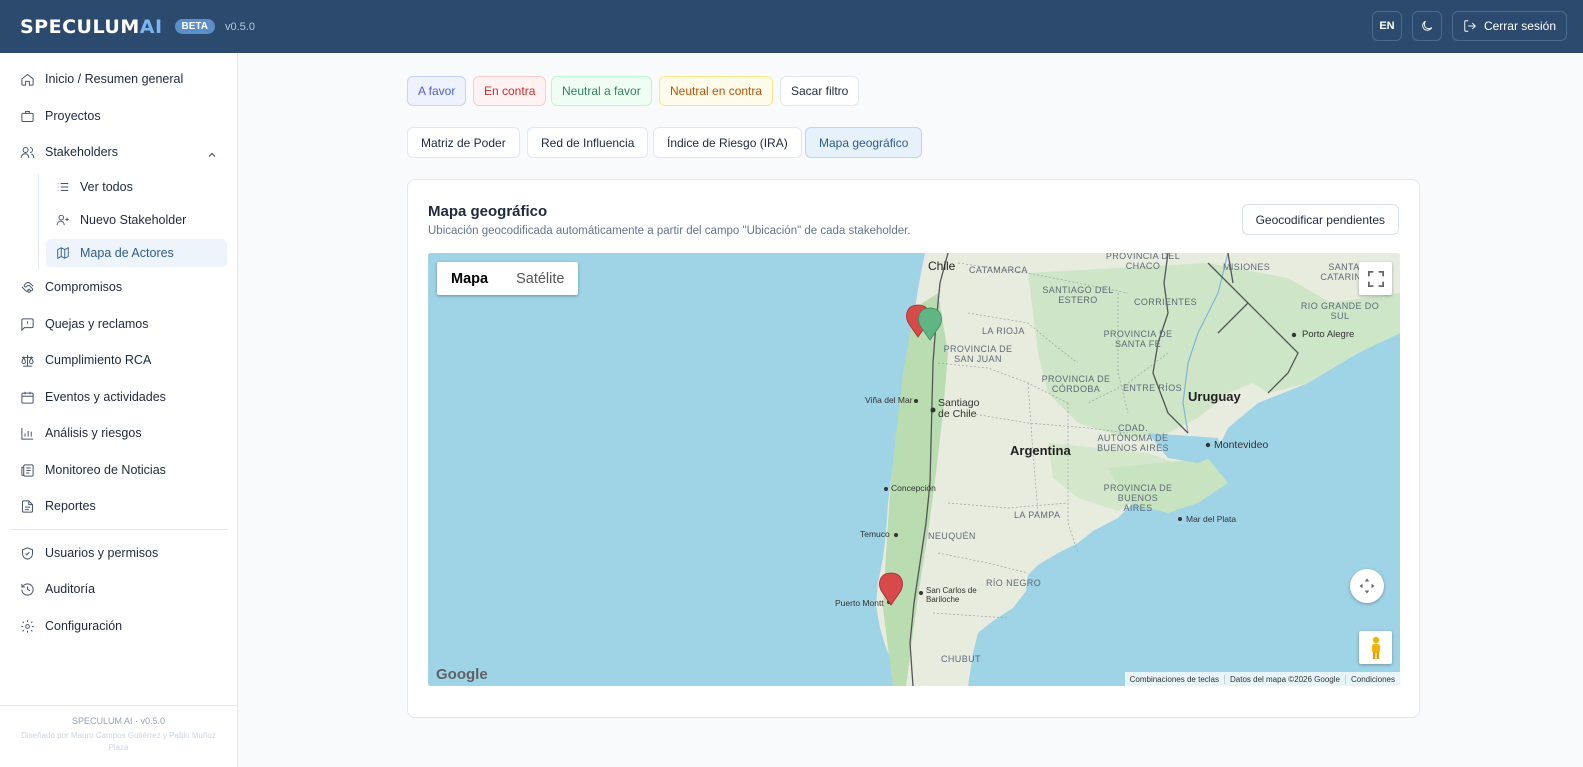 This screenshot has width=1583, height=767. I want to click on filter-neutral-en-contra: Neutral en contra, so click(716, 91).